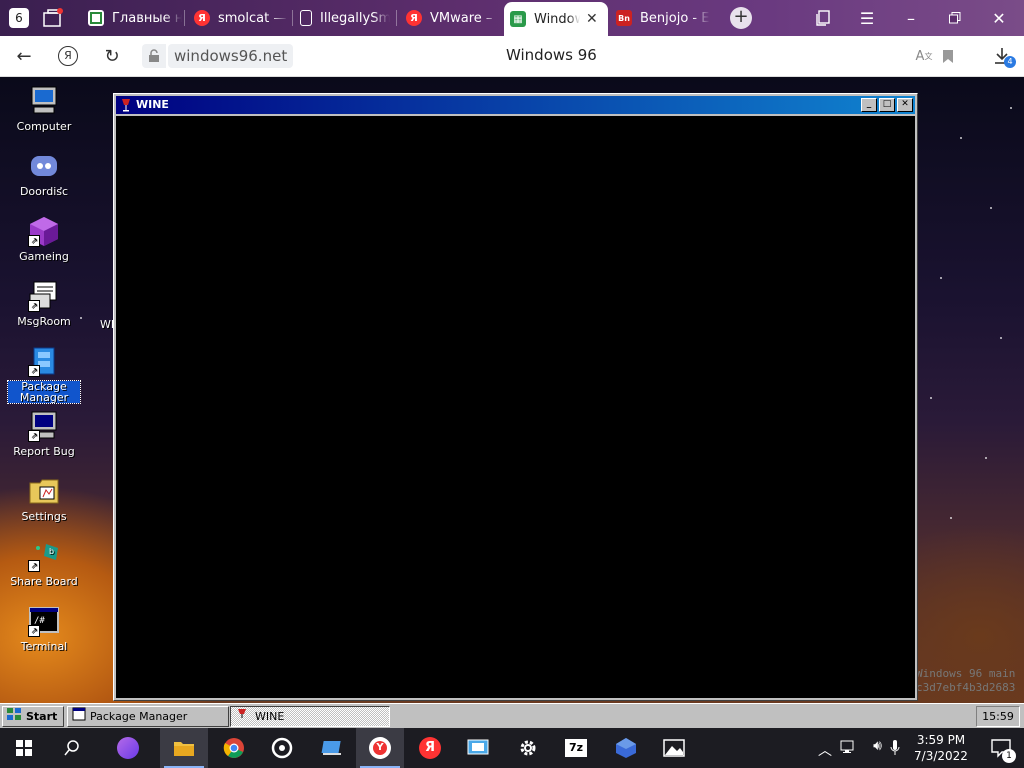 The height and width of the screenshot is (768, 1024). I want to click on chrome-icon, so click(234, 748).